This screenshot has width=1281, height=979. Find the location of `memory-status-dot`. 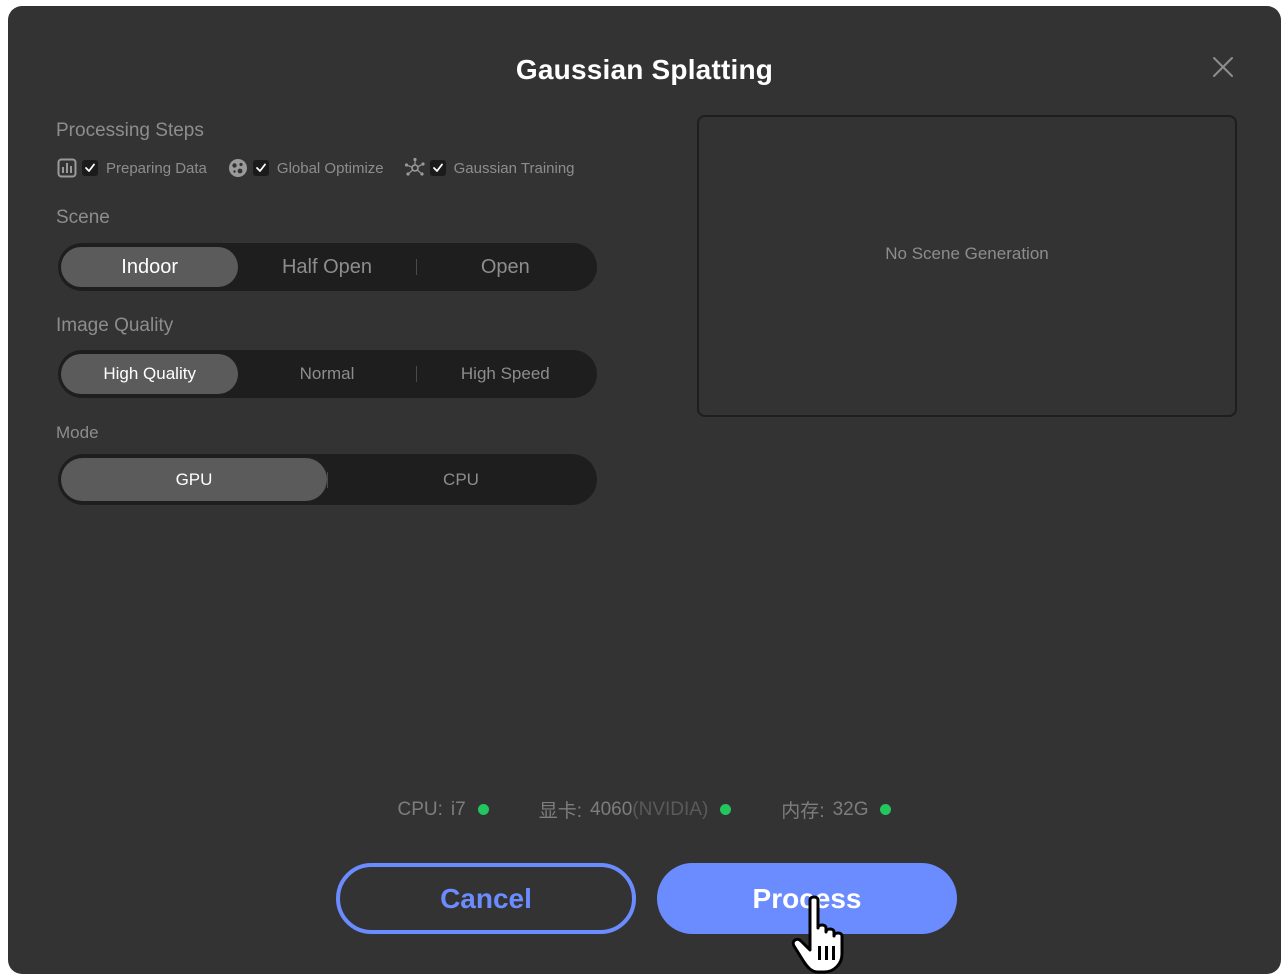

memory-status-dot is located at coordinates (886, 809).